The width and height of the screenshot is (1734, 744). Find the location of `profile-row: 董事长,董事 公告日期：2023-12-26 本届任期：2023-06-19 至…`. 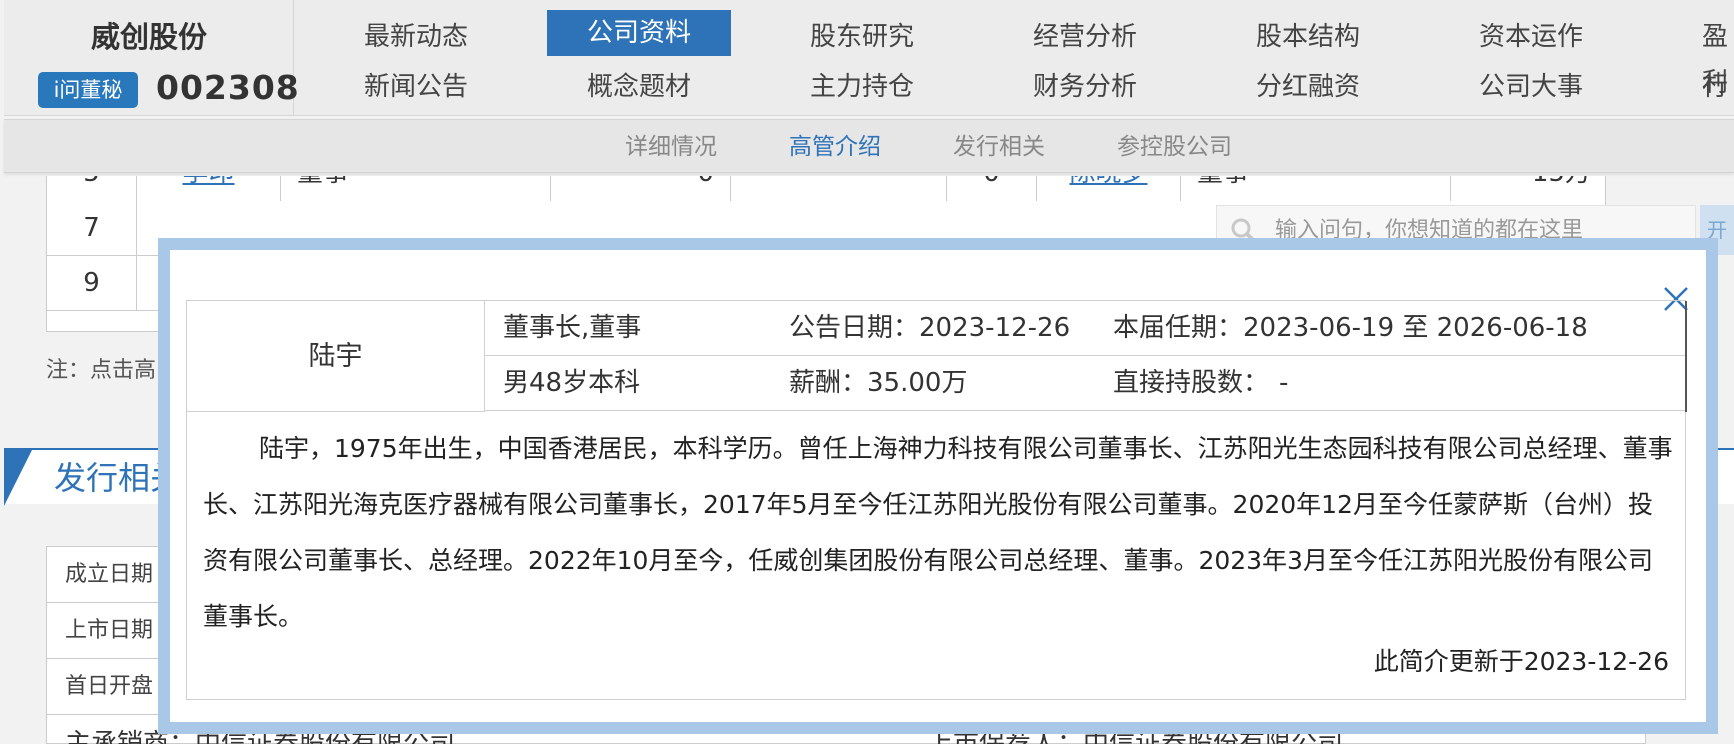

profile-row: 董事长,董事 公告日期：2023-12-26 本届任期：2023-06-19 至… is located at coordinates (1086, 328).